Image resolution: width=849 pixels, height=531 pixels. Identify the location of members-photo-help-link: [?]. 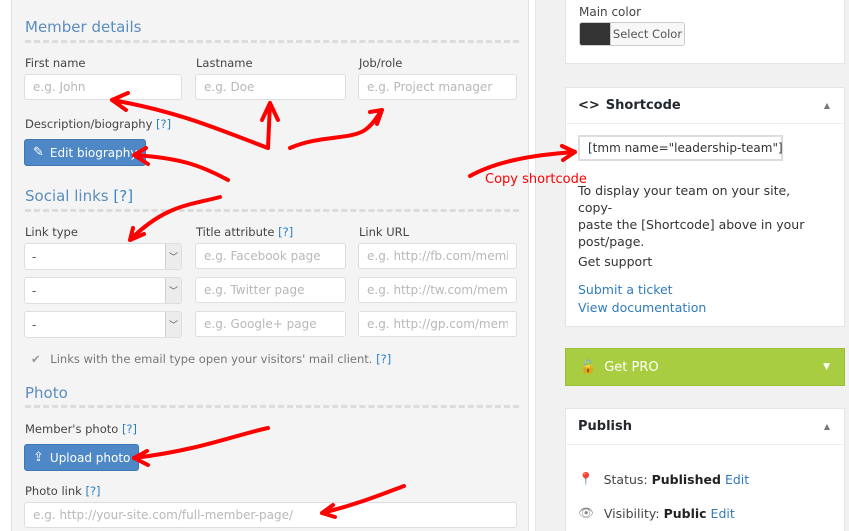
(129, 429).